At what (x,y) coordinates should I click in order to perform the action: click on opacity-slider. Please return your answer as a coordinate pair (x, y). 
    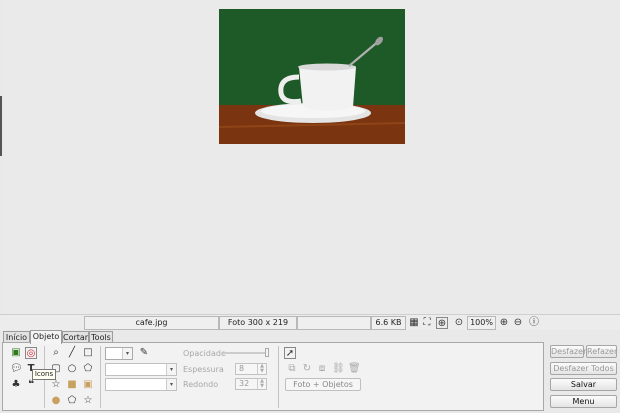
    Looking at the image, I should click on (246, 353).